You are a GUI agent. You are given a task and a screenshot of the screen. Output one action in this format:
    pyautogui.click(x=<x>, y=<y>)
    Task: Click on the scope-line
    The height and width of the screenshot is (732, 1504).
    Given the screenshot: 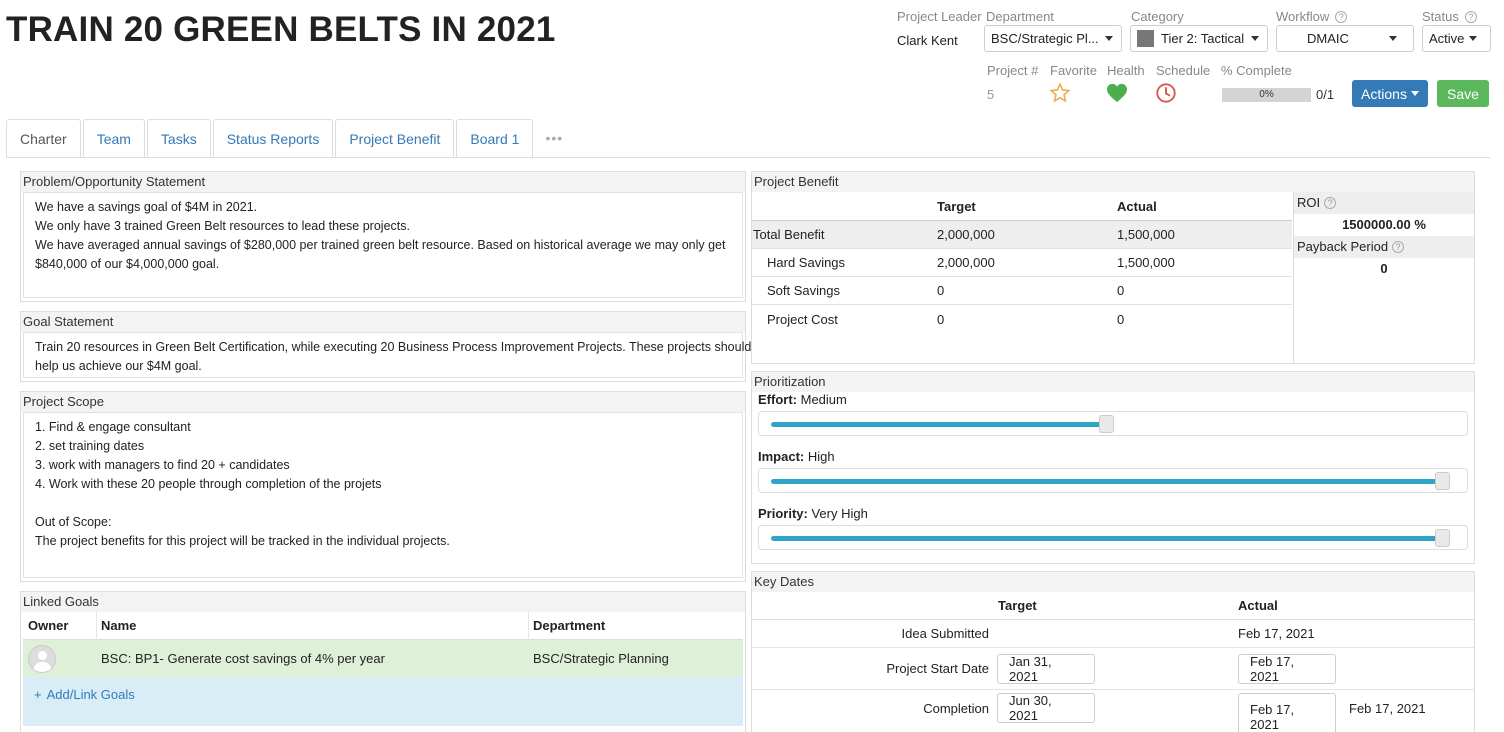 What is the action you would take?
    pyautogui.click(x=383, y=503)
    